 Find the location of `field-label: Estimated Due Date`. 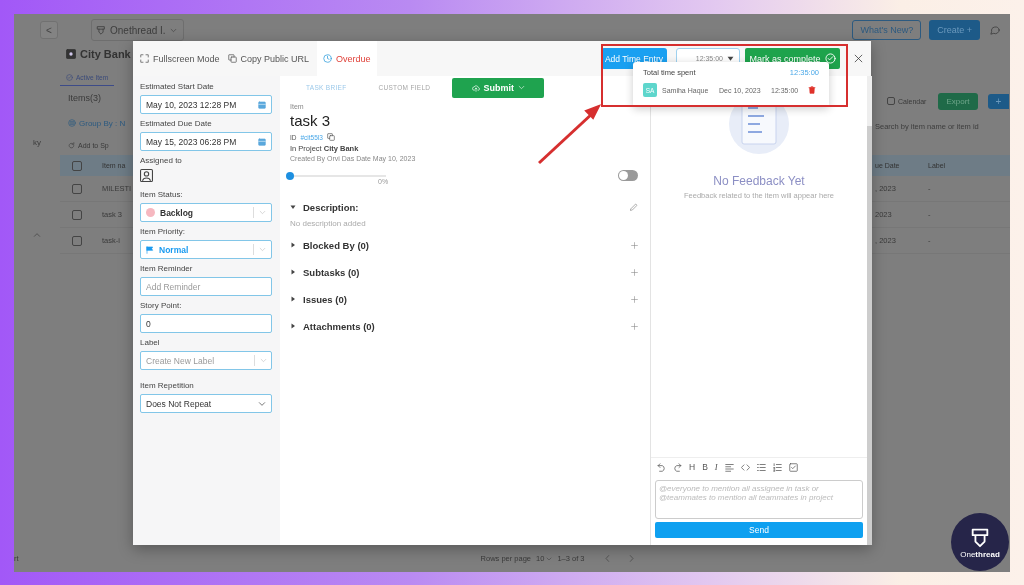

field-label: Estimated Due Date is located at coordinates (176, 124).